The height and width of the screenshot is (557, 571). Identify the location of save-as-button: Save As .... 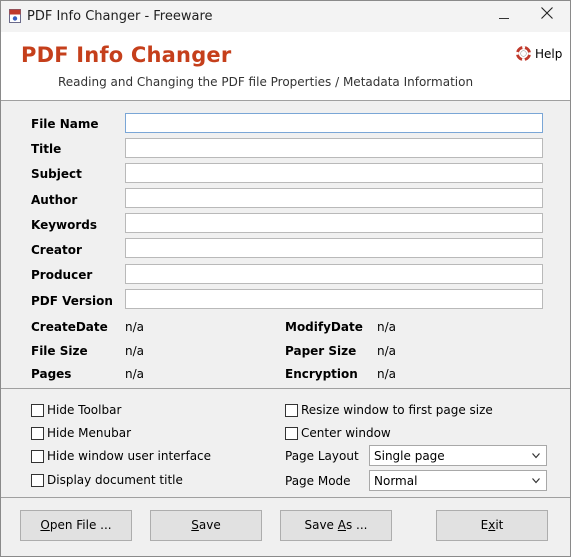
(336, 525).